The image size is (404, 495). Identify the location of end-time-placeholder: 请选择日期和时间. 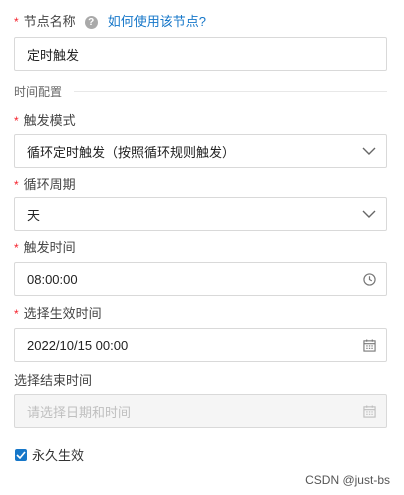
(79, 412).